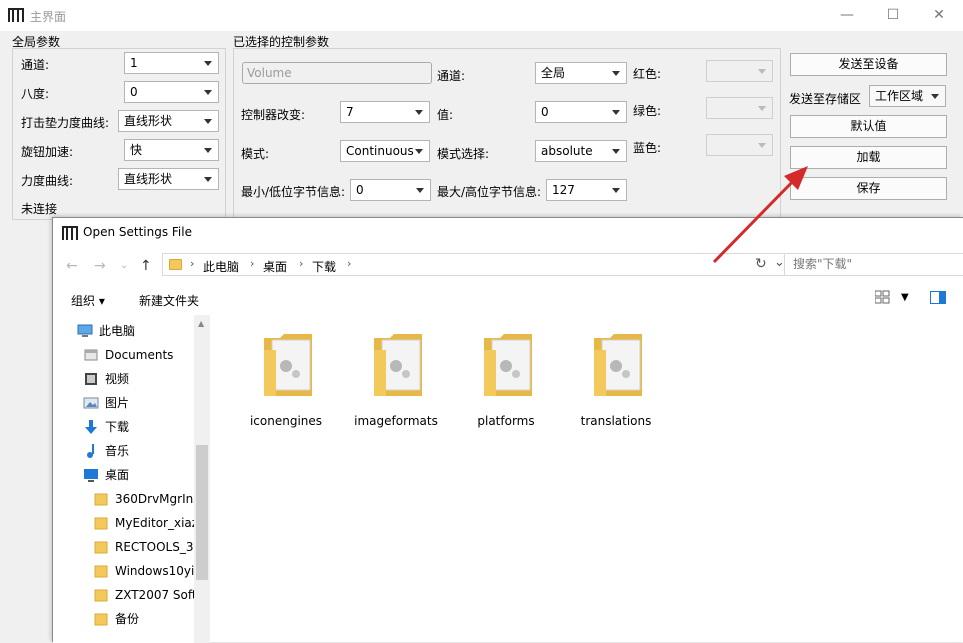  Describe the element at coordinates (123, 523) in the screenshot. I see `nav-item: MyEditor_xiaz` at that location.